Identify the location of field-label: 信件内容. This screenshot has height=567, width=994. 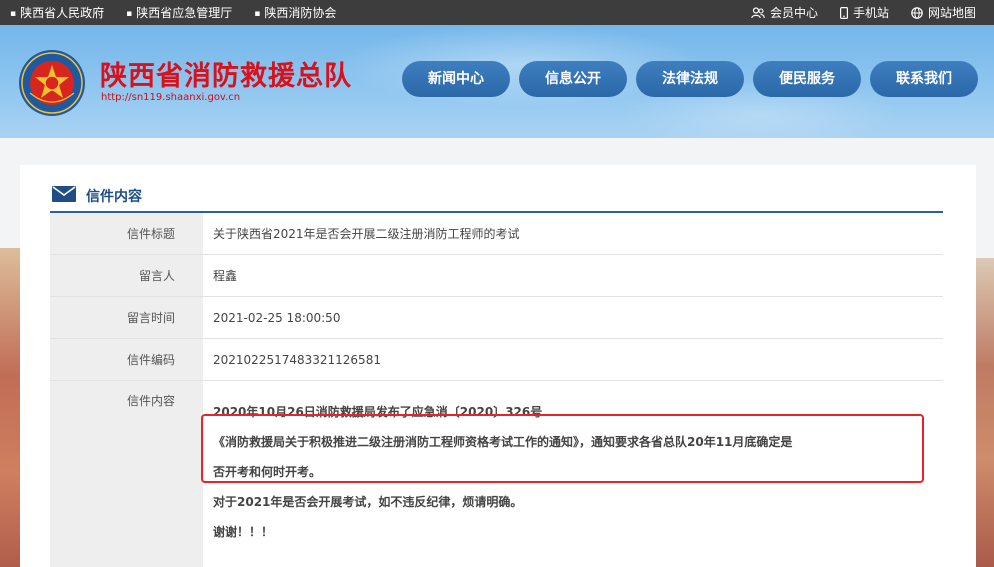
(126, 474).